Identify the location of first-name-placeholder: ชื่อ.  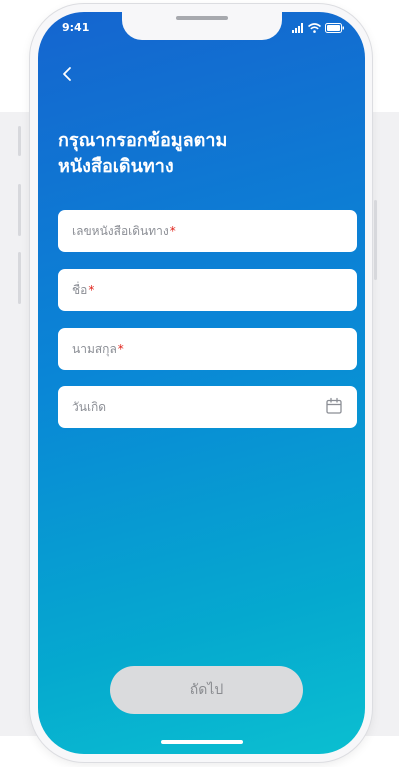
(80, 289).